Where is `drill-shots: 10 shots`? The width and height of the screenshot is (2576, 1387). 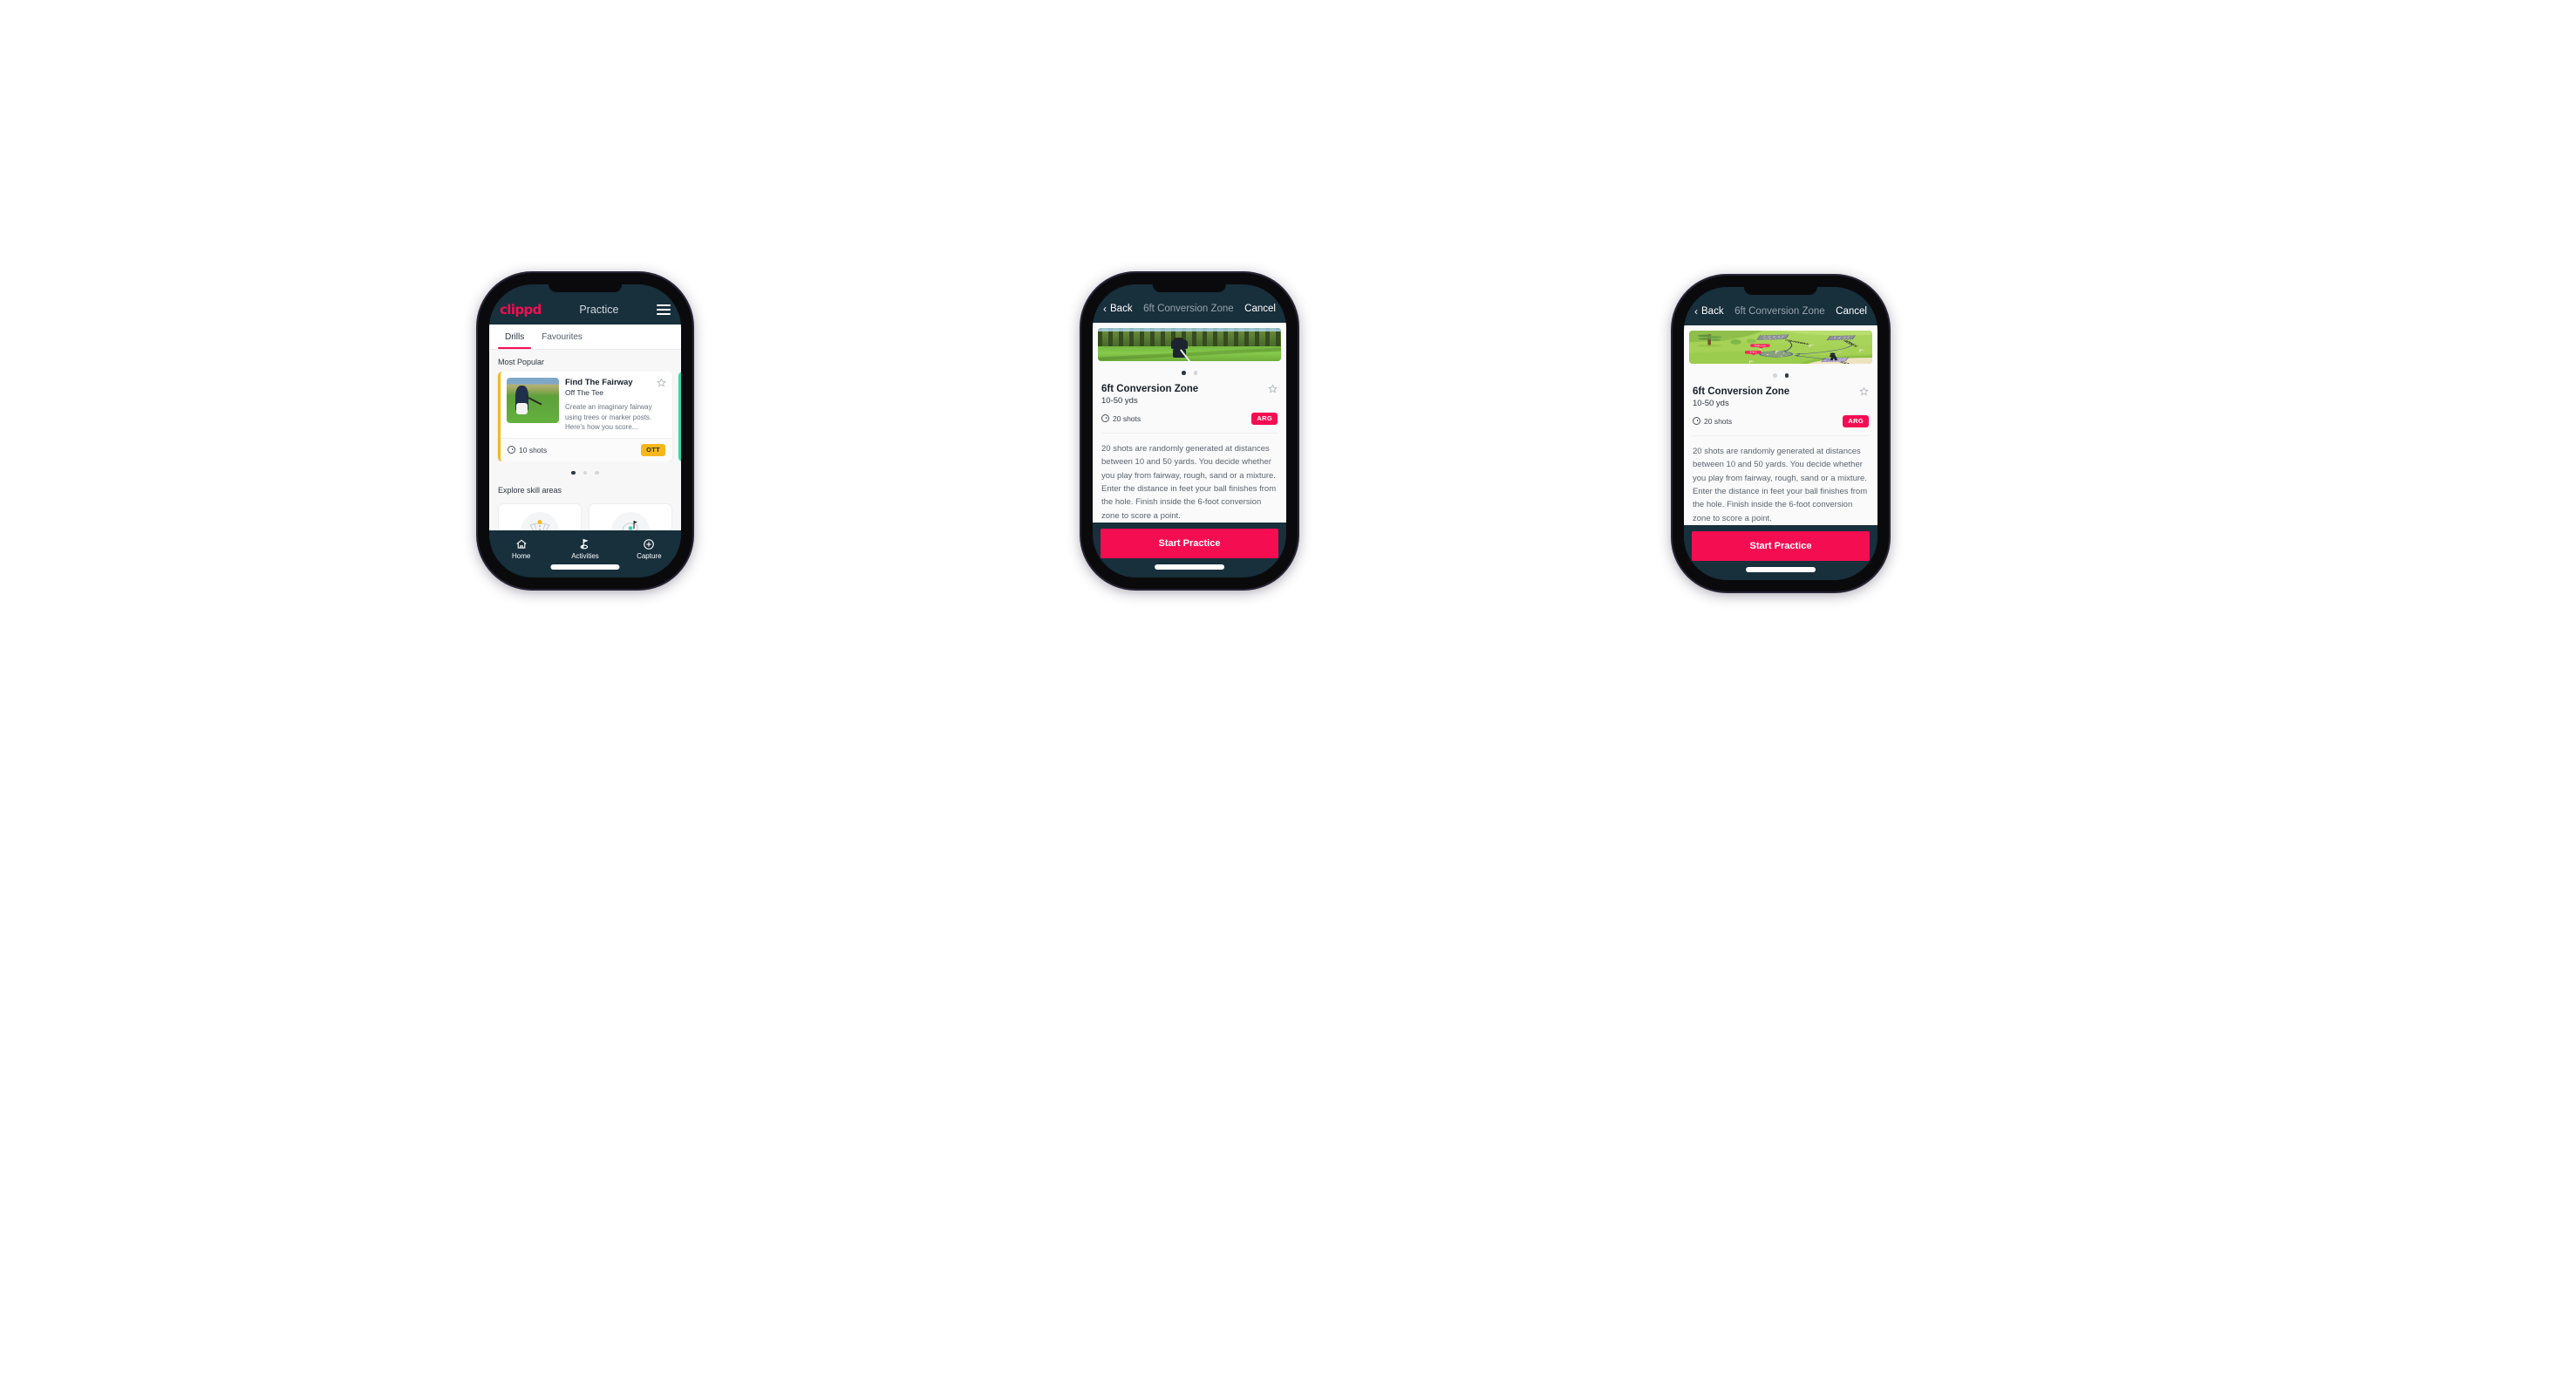 drill-shots: 10 shots is located at coordinates (527, 450).